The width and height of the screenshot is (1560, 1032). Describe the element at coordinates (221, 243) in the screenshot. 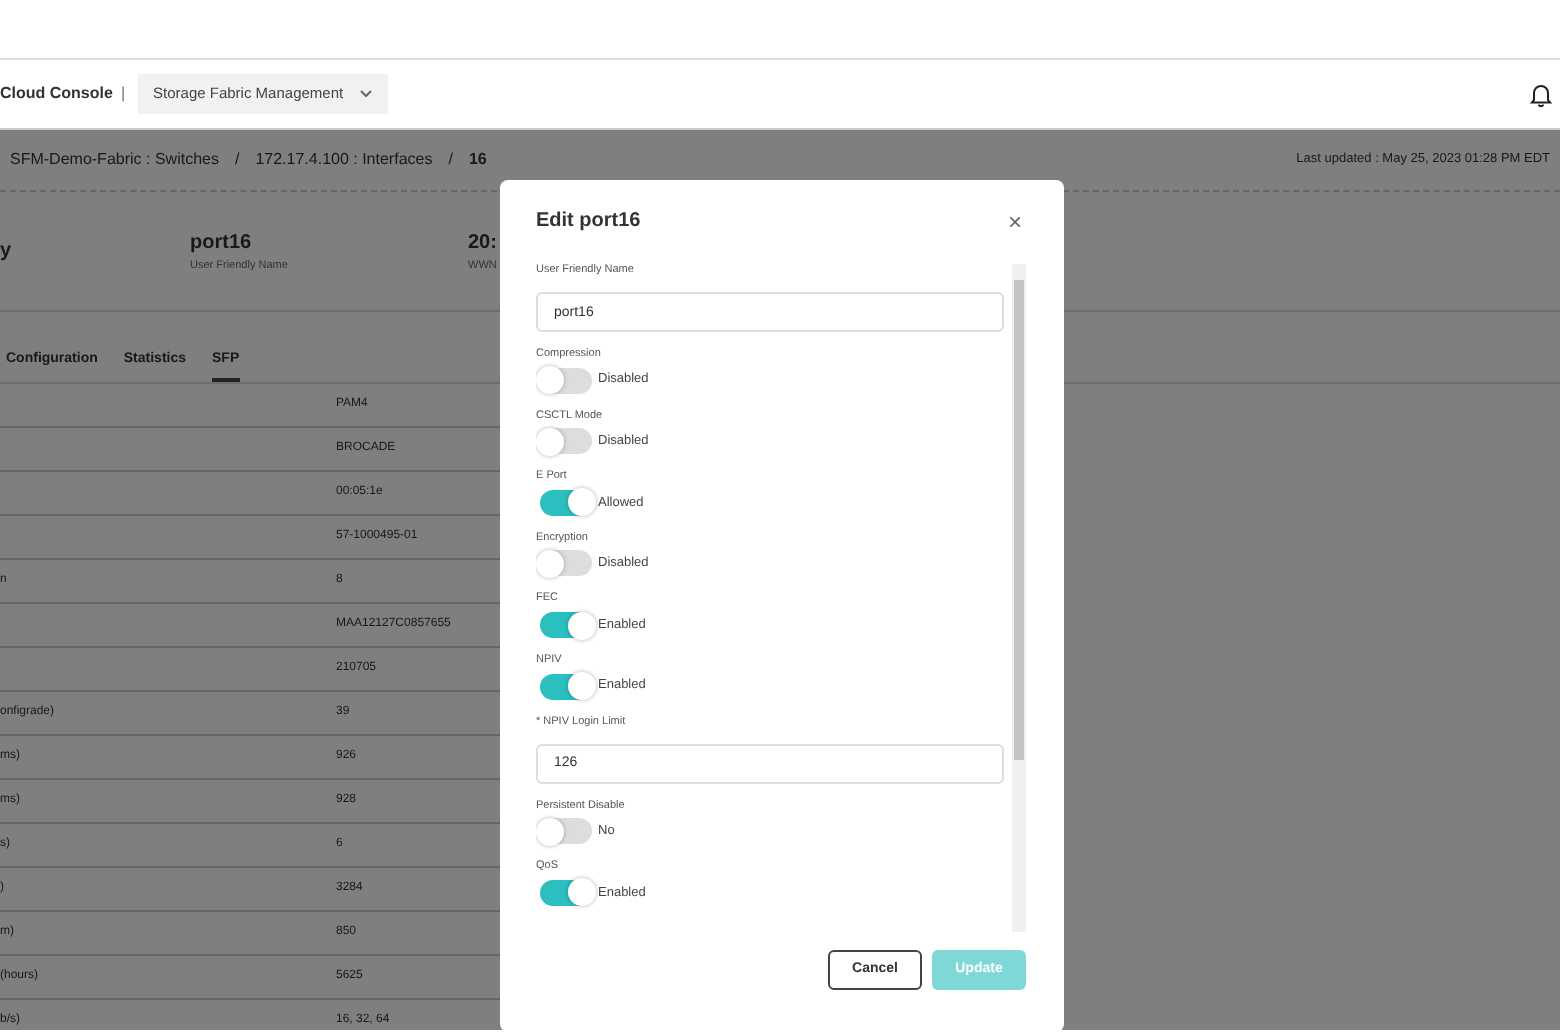

I see `summary-value: port16` at that location.